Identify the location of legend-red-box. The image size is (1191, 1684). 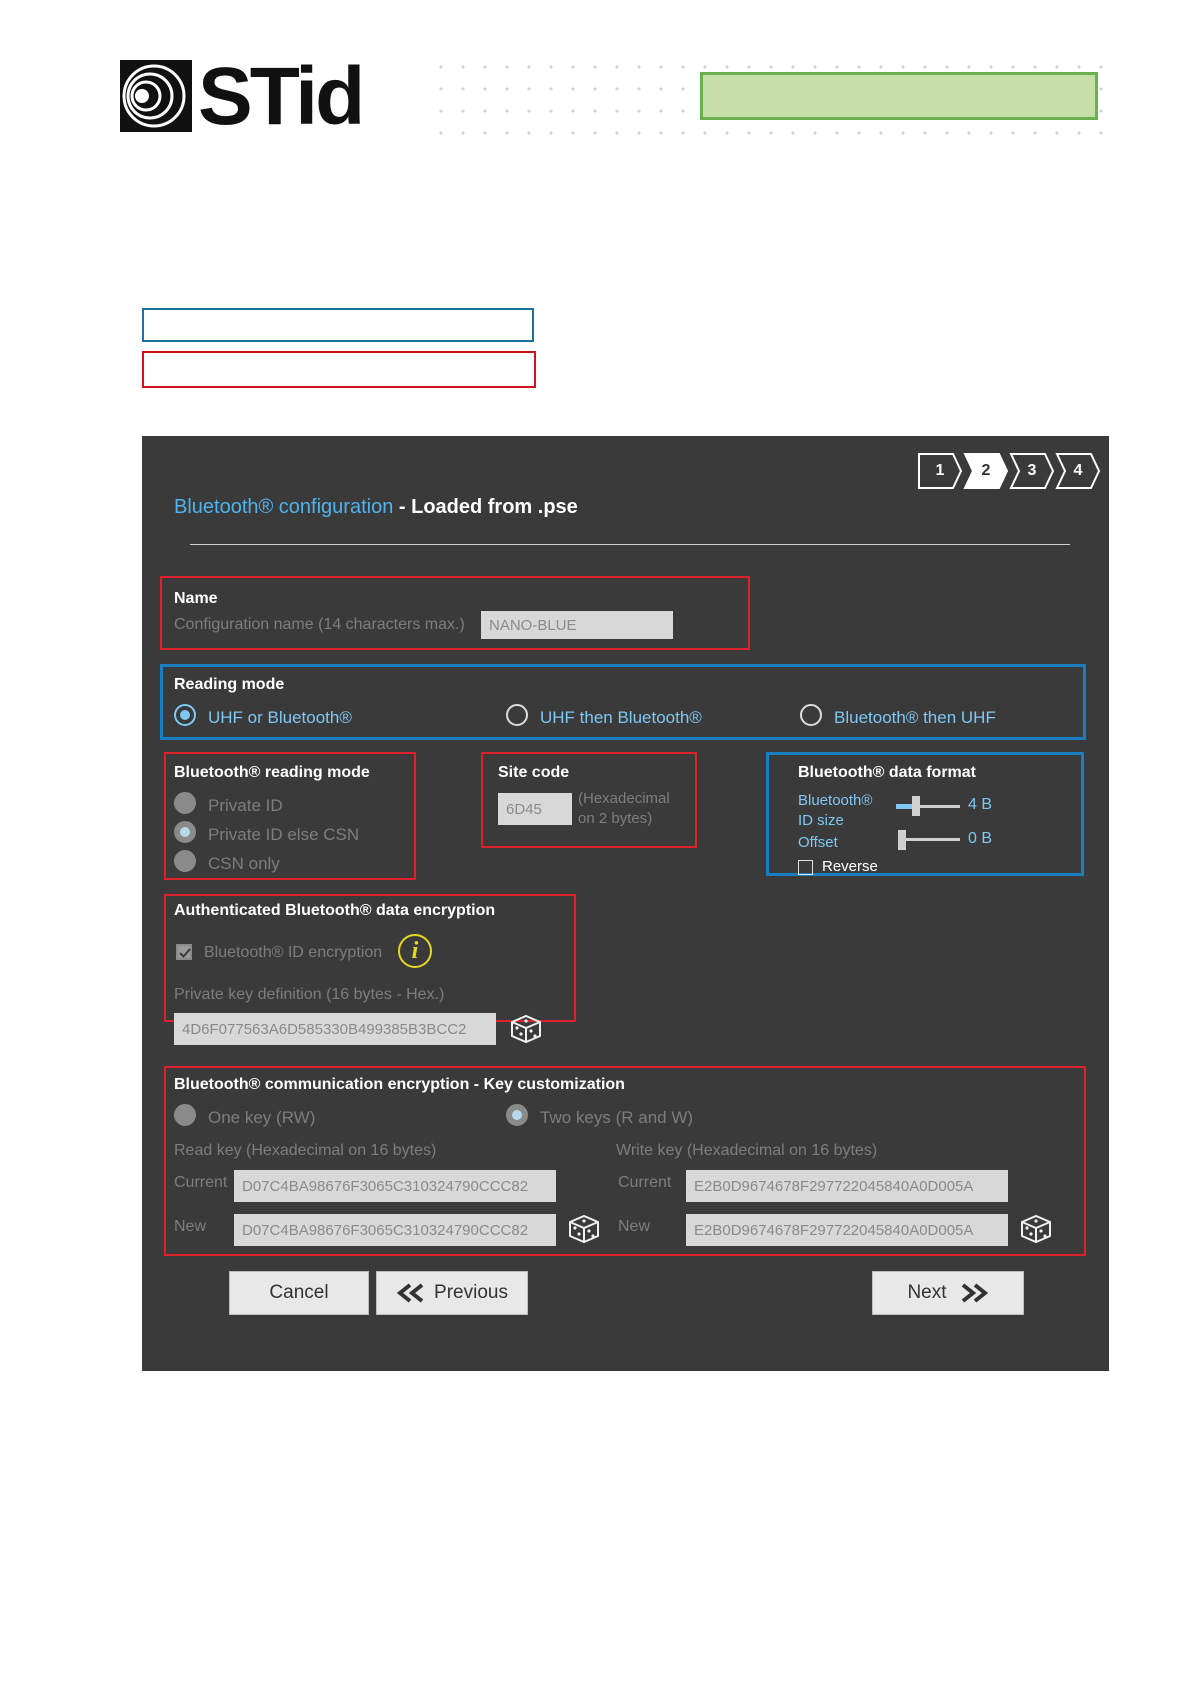
(339, 369).